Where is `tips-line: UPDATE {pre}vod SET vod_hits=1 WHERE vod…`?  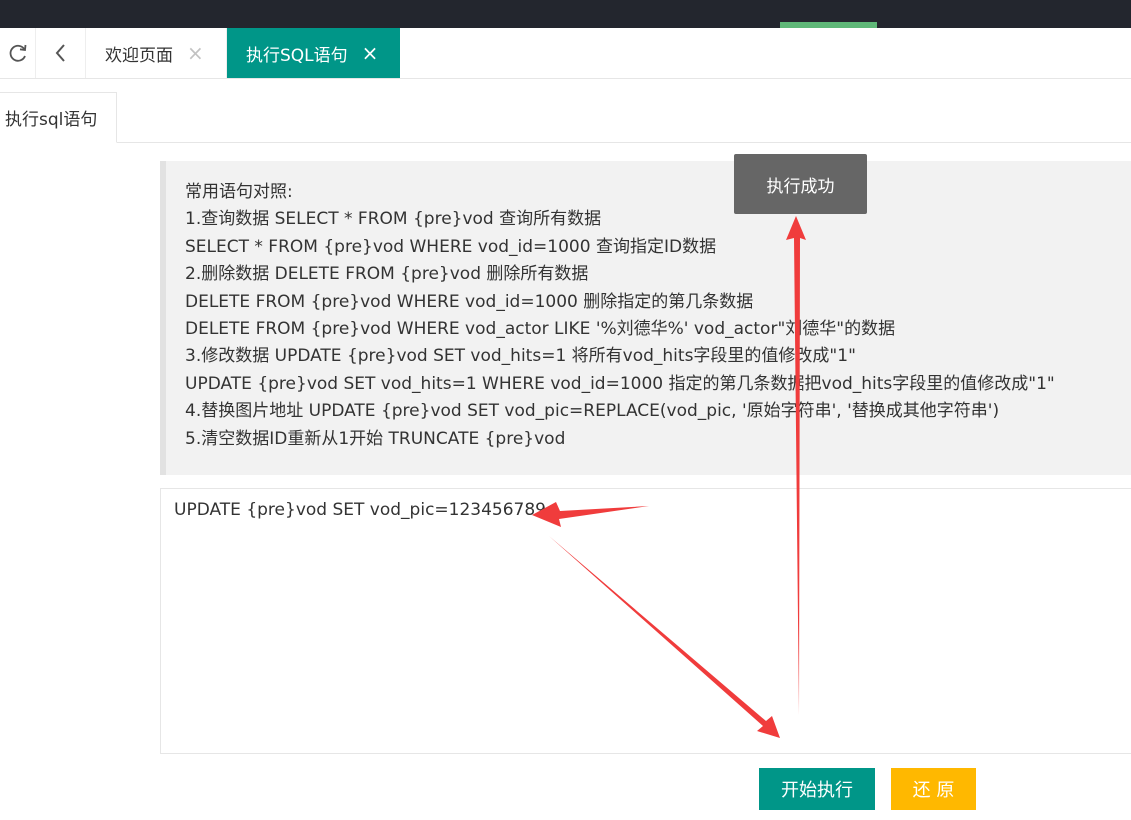
tips-line: UPDATE {pre}vod SET vod_hits=1 WHERE vod… is located at coordinates (620, 383).